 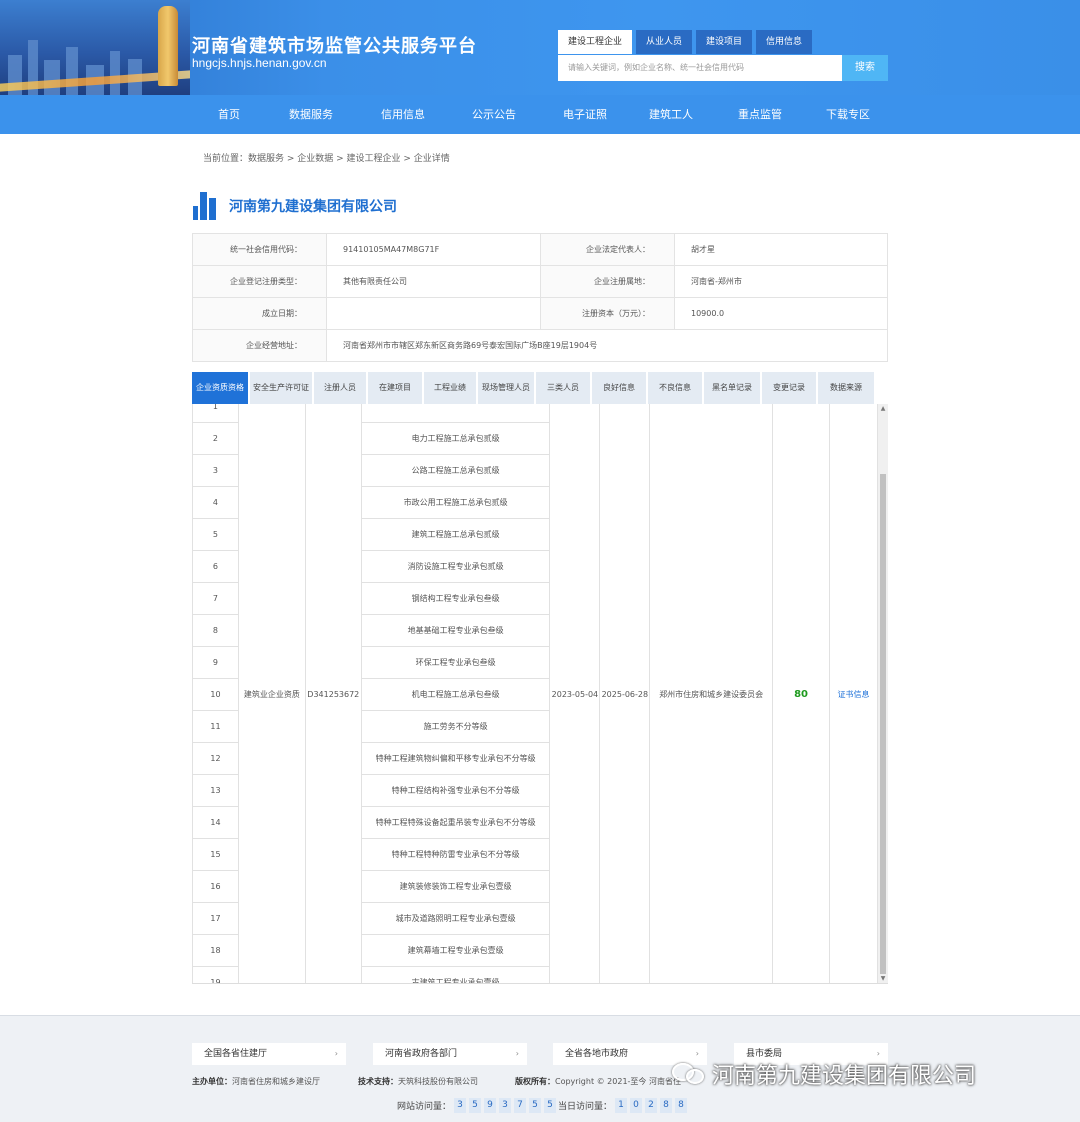 What do you see at coordinates (215, 630) in the screenshot?
I see `row-number: 8` at bounding box center [215, 630].